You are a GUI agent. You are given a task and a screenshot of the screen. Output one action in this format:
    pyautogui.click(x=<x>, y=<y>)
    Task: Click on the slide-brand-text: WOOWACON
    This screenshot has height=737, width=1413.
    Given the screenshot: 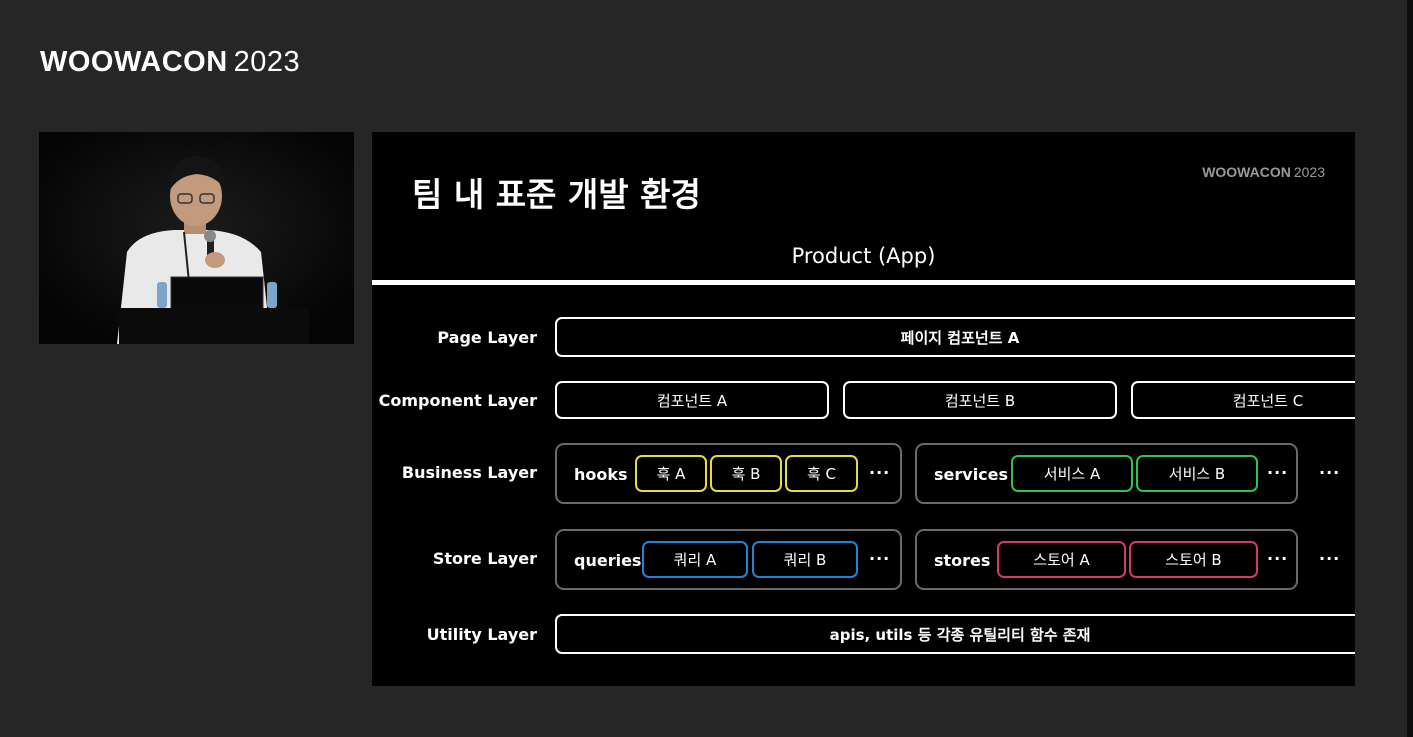 What is the action you would take?
    pyautogui.click(x=1246, y=172)
    